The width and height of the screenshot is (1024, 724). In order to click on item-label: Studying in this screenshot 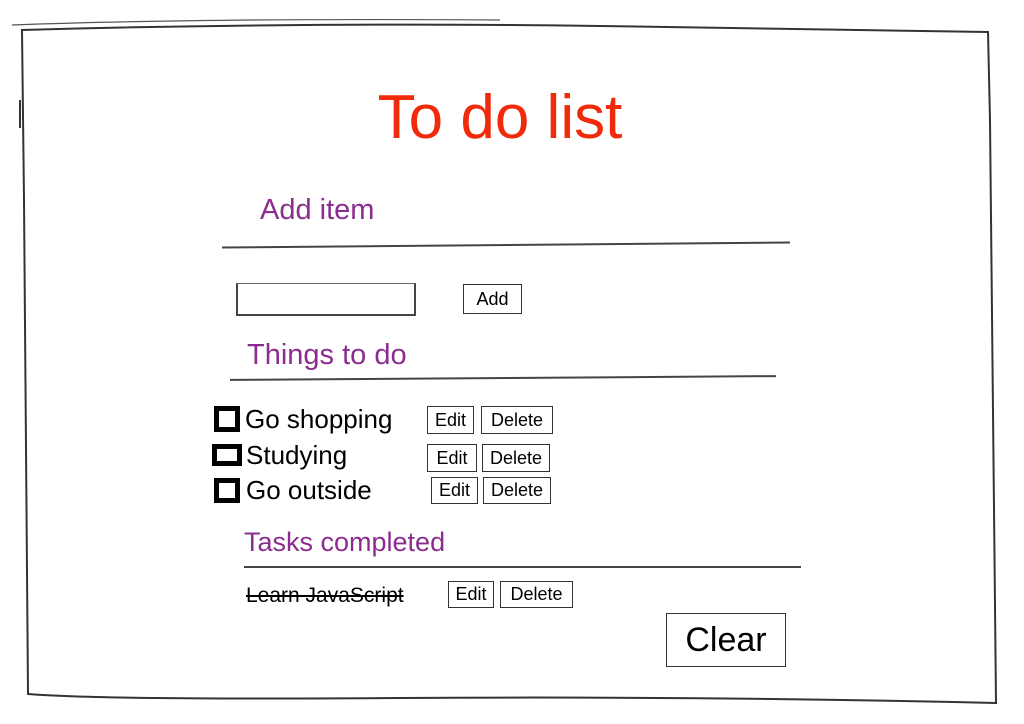, I will do `click(297, 455)`.